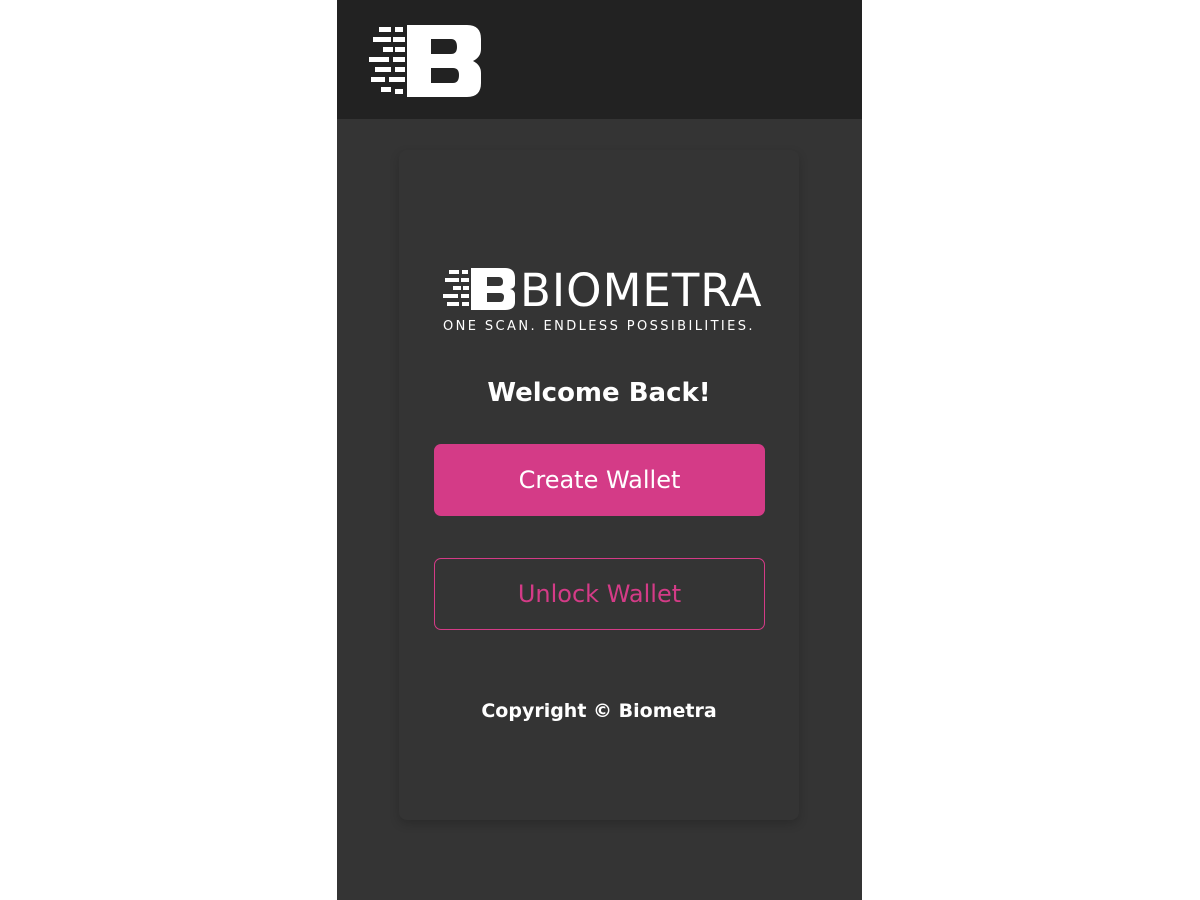 The image size is (1200, 900). I want to click on unlock-wallet-button: Unlock Wallet, so click(599, 594).